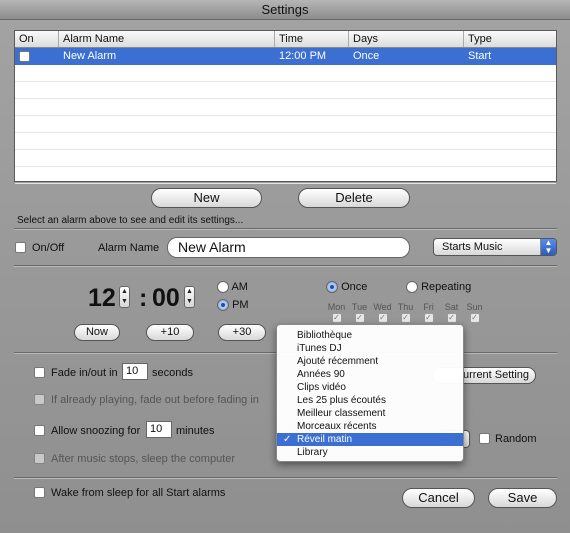 This screenshot has height=533, width=570. I want to click on day-sun: Sun ✓, so click(474, 313).